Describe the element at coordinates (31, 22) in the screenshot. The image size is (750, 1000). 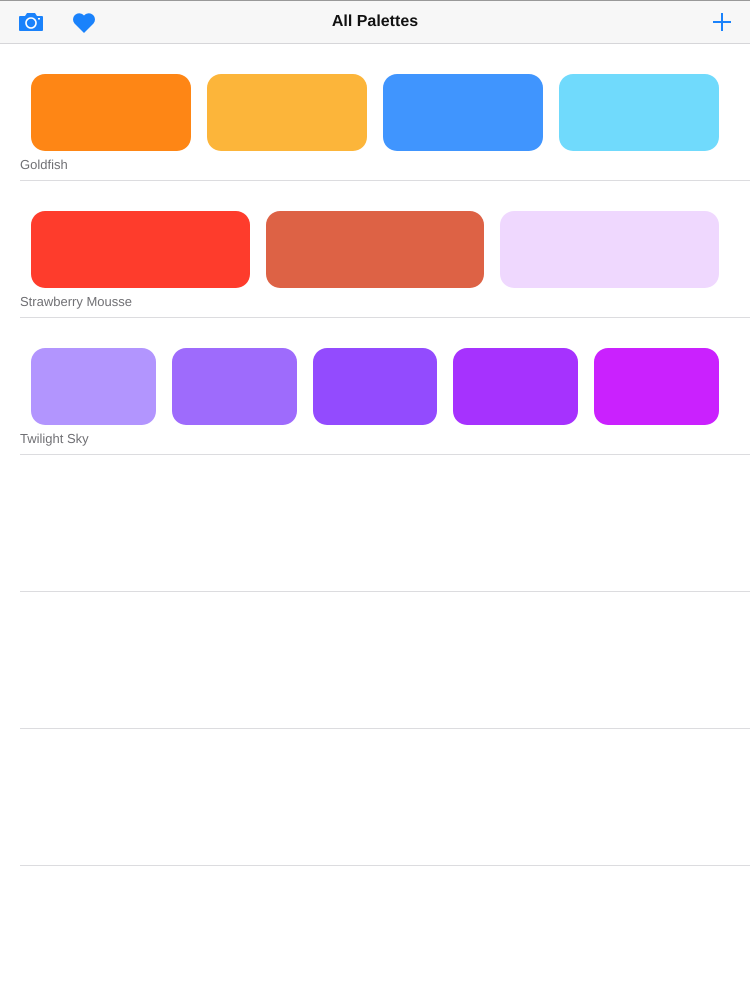
I see `camera-icon` at that location.